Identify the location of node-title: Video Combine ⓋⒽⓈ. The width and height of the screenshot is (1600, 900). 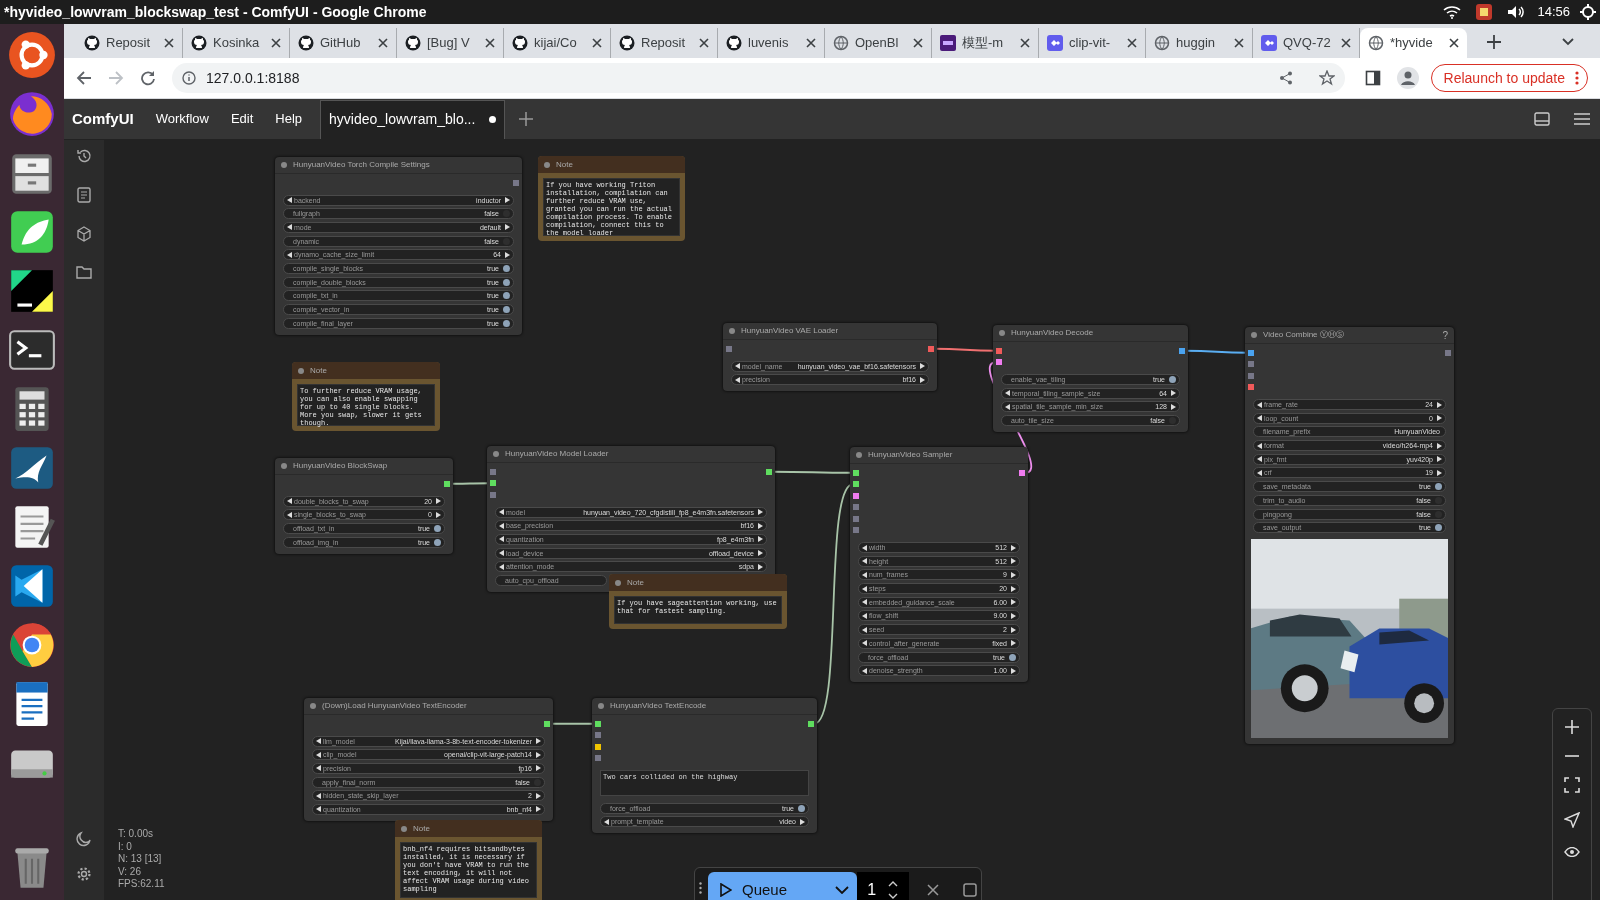
(1304, 335).